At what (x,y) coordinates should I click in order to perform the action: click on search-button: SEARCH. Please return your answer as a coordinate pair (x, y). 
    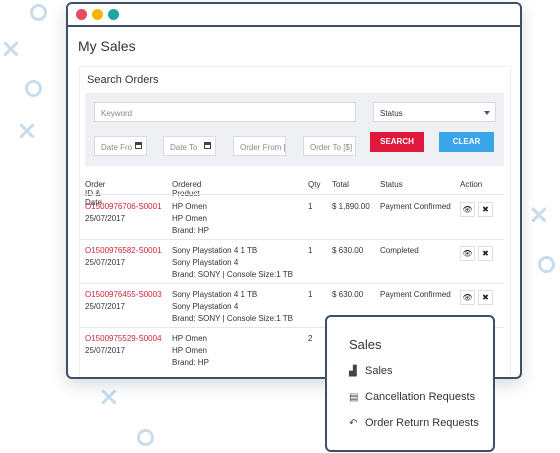
    Looking at the image, I should click on (397, 142).